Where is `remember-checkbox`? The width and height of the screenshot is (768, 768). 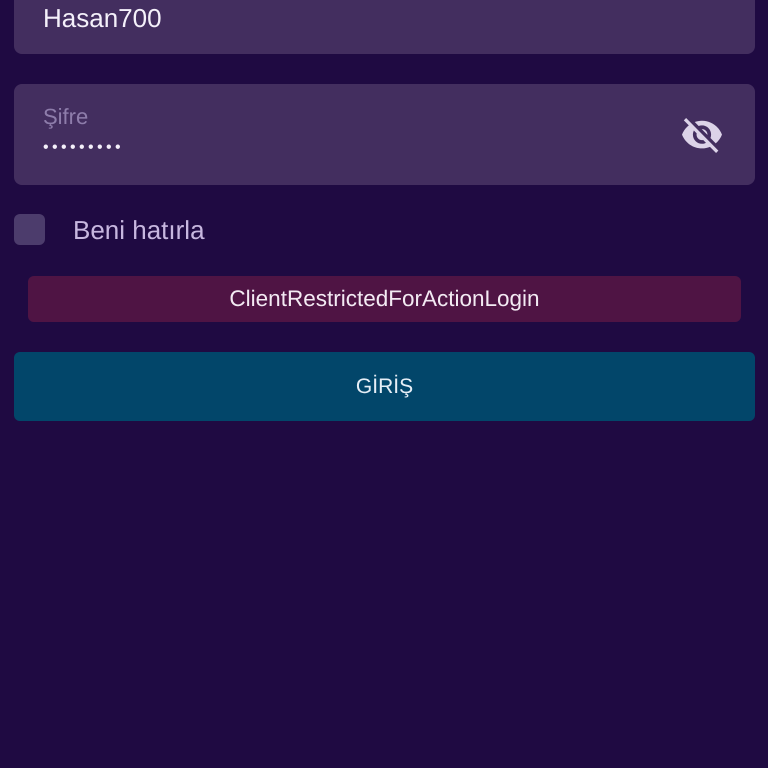
remember-checkbox is located at coordinates (29, 229).